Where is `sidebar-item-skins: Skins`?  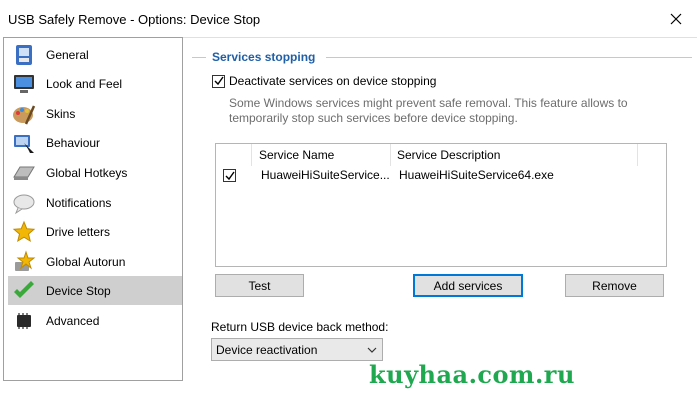 sidebar-item-skins: Skins is located at coordinates (95, 113).